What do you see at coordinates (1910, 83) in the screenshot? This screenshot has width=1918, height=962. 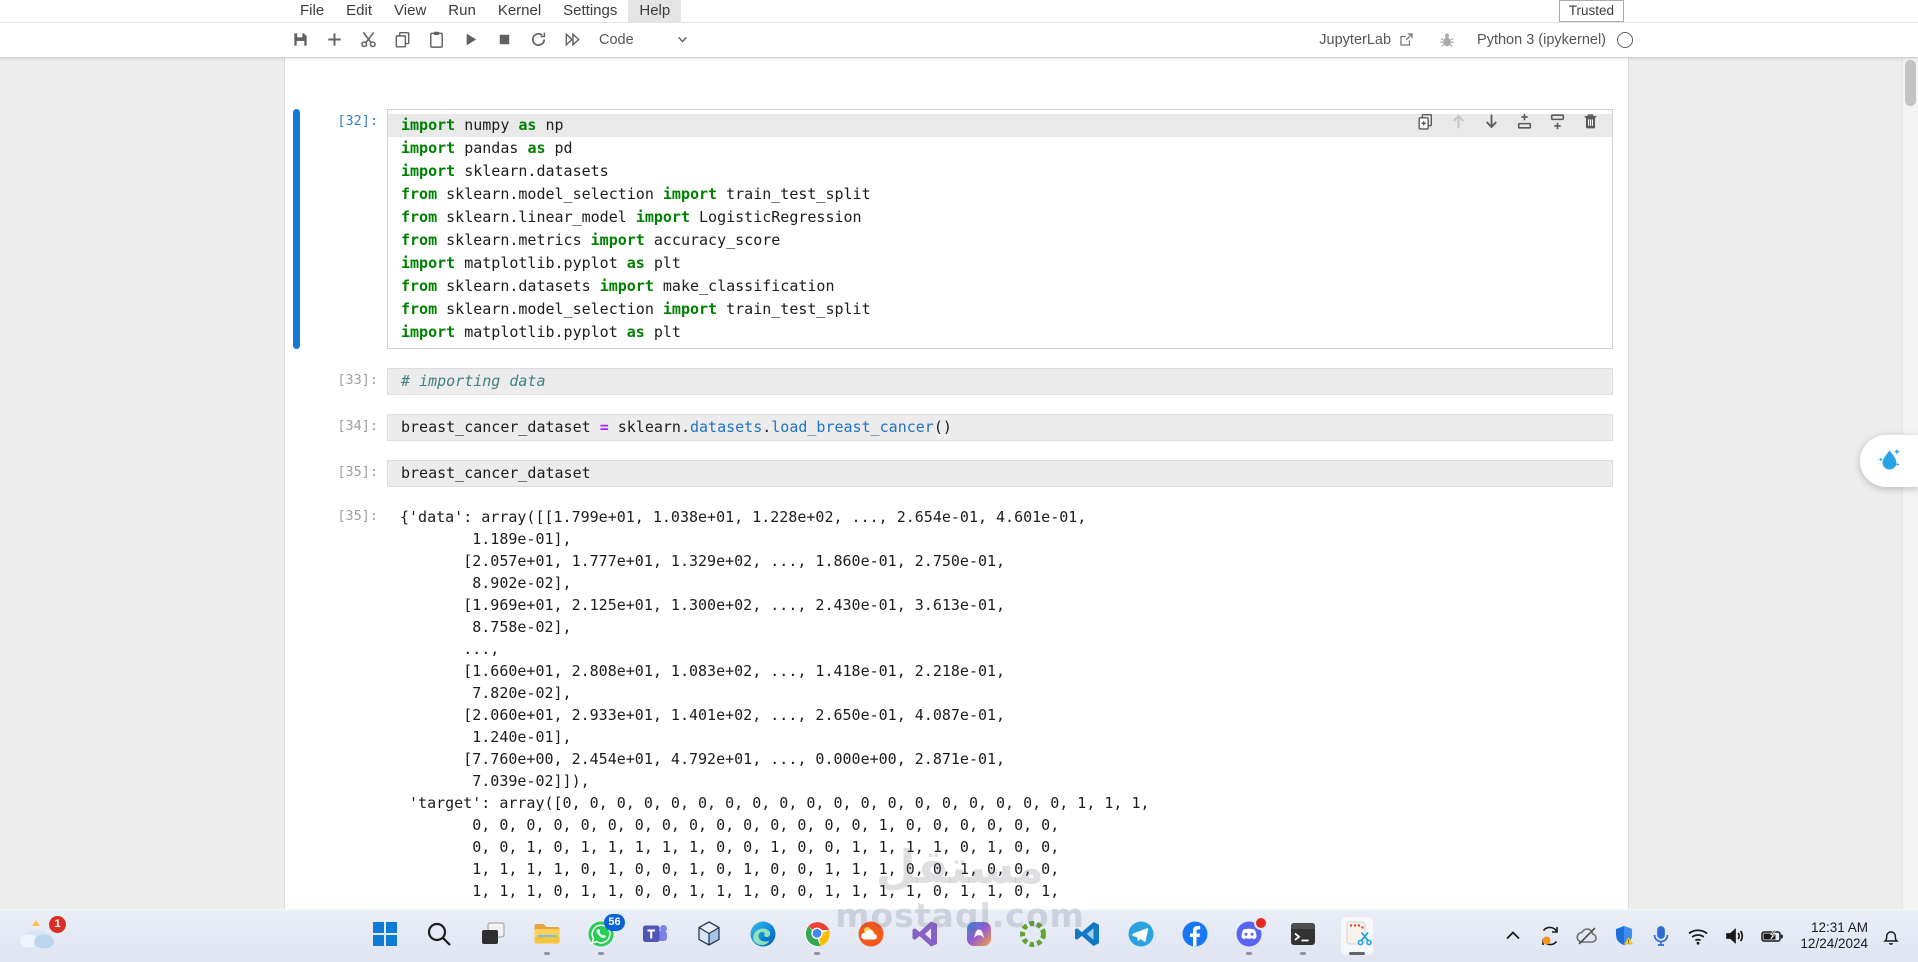 I see `scrollbar-thumb` at bounding box center [1910, 83].